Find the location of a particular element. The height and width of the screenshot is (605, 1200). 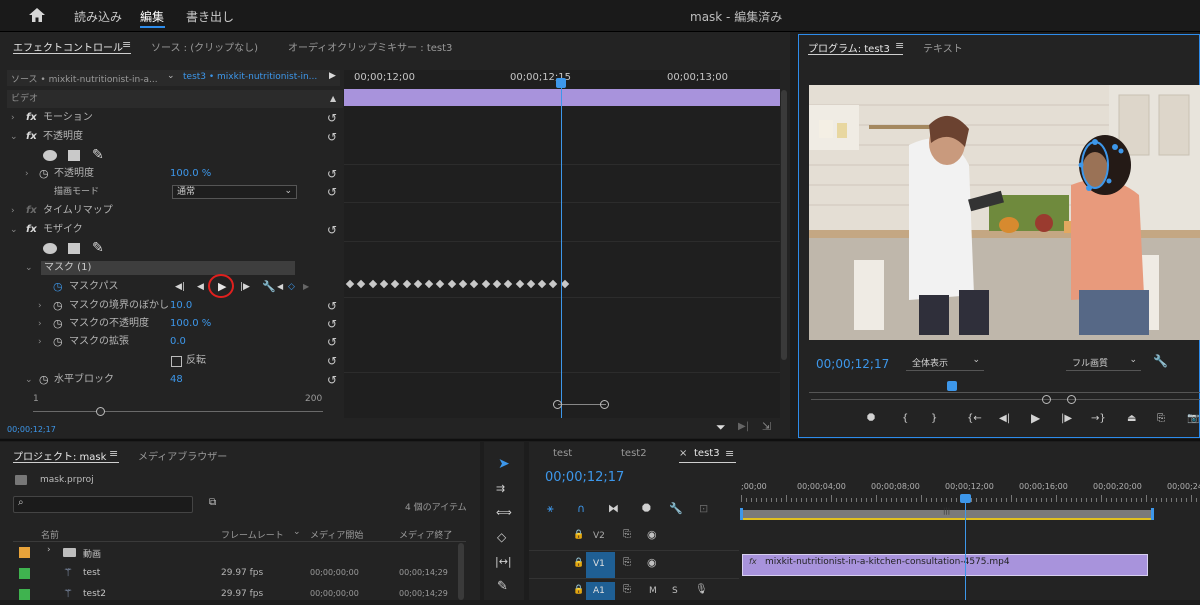

column-frame-rate: フレームレート is located at coordinates (252, 534).